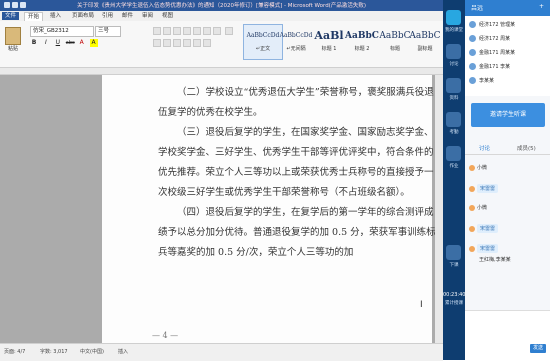 This screenshot has width=550, height=361. Describe the element at coordinates (454, 30) in the screenshot. I see `dock-label: 我的课堂` at that location.